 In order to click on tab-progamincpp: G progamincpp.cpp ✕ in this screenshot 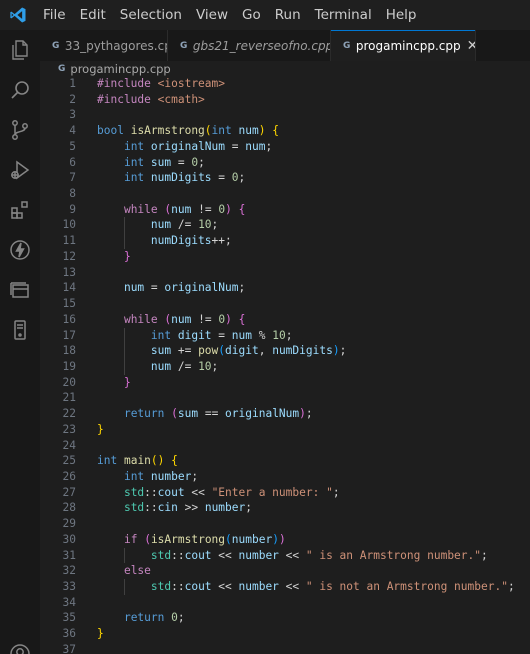, I will do `click(403, 45)`.